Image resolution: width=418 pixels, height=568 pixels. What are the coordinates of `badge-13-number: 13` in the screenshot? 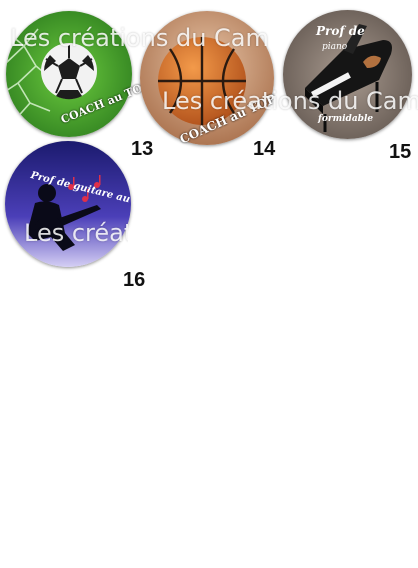 It's located at (142, 149).